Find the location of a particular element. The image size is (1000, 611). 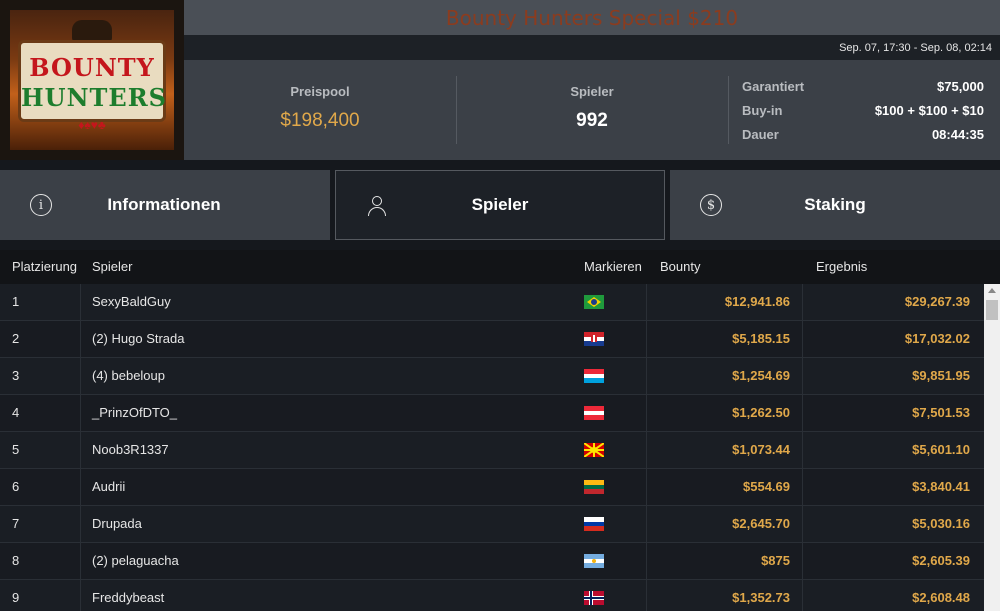

rank-cell: 3 is located at coordinates (16, 375).